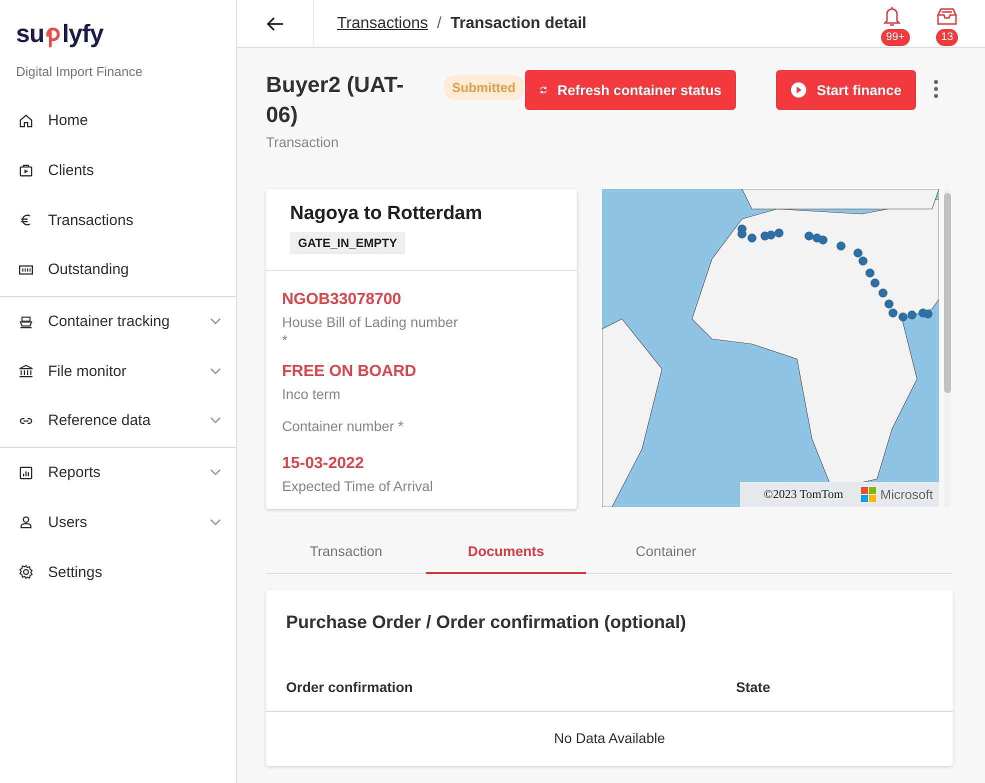 This screenshot has width=985, height=783. What do you see at coordinates (947, 37) in the screenshot?
I see `count-badge: 13` at bounding box center [947, 37].